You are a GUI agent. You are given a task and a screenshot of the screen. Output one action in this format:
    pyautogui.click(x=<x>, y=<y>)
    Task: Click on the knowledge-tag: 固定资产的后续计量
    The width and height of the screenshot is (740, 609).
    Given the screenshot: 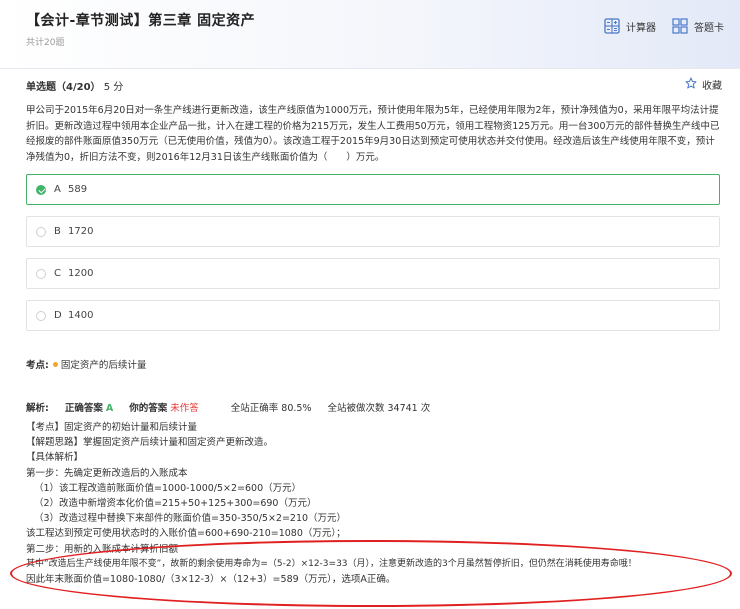 What is the action you would take?
    pyautogui.click(x=104, y=364)
    